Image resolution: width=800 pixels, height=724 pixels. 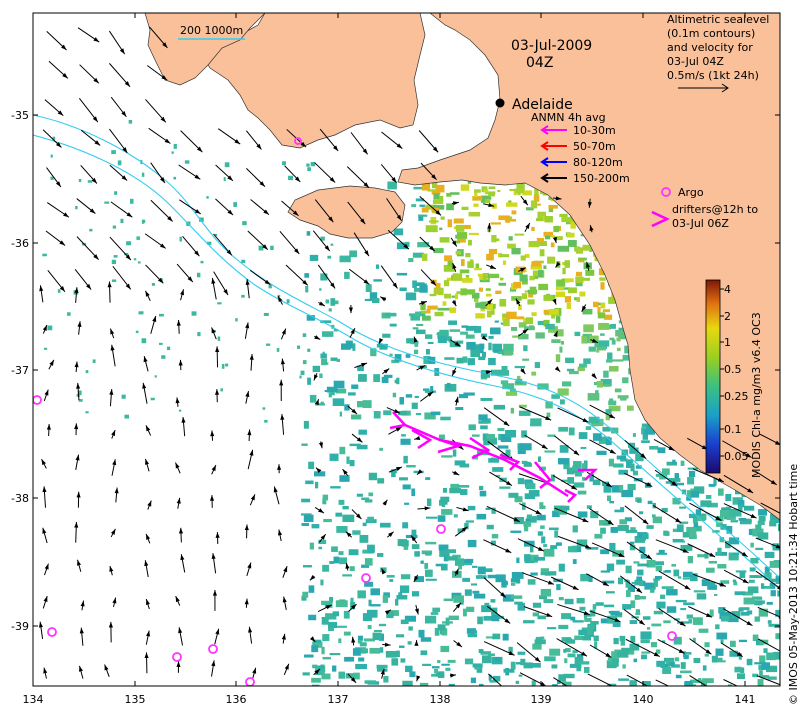 I want to click on anmn-label: 10-30m, so click(x=594, y=130).